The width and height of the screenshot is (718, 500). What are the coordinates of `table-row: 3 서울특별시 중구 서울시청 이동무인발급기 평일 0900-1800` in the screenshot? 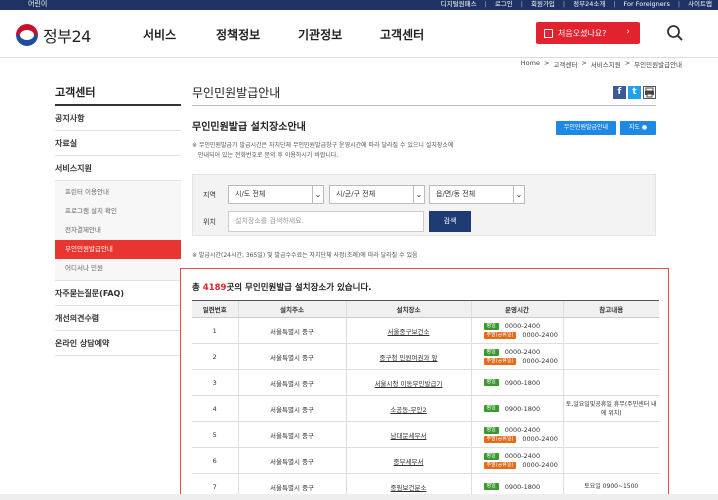 It's located at (425, 382).